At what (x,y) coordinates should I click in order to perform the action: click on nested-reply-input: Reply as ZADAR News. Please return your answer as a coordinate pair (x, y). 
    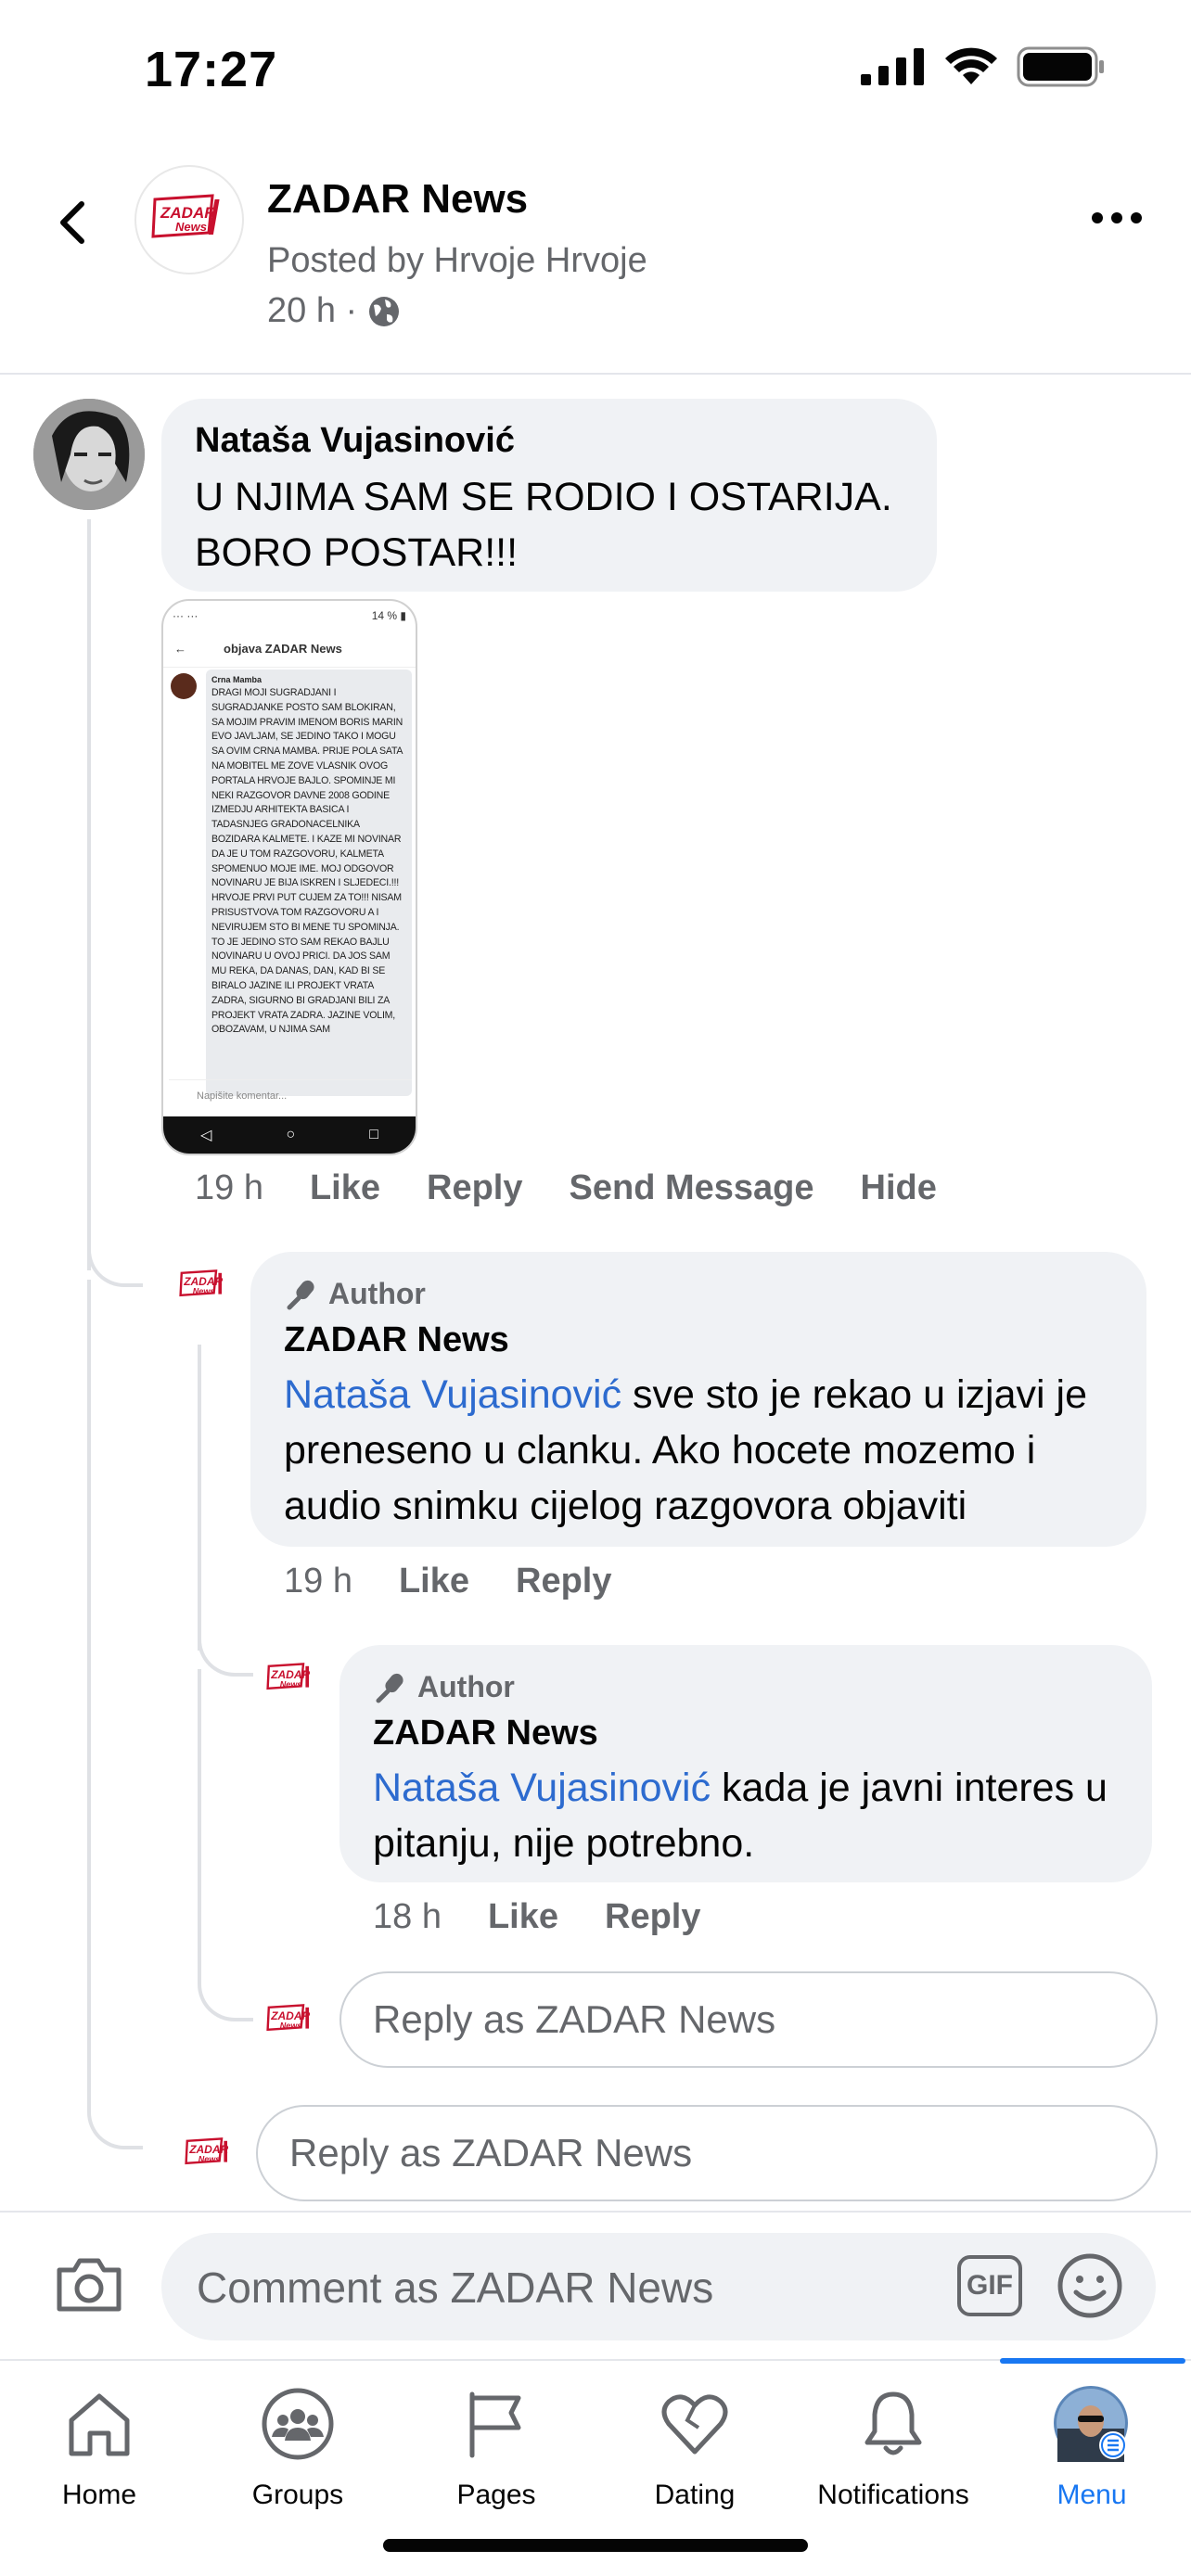
    Looking at the image, I should click on (748, 2020).